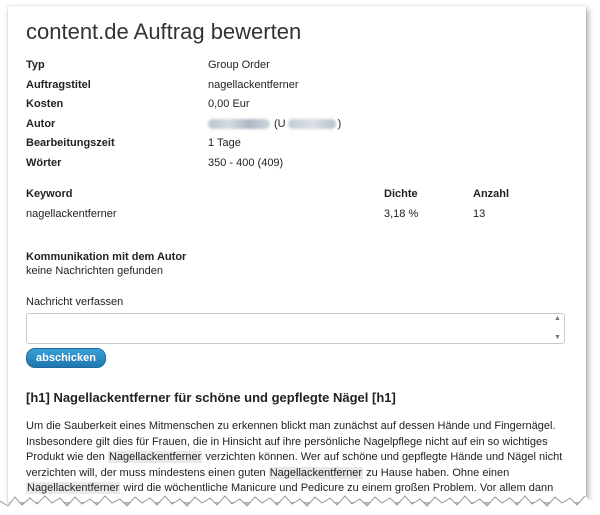 The height and width of the screenshot is (515, 600). Describe the element at coordinates (45, 104) in the screenshot. I see `info-label: Kosten` at that location.